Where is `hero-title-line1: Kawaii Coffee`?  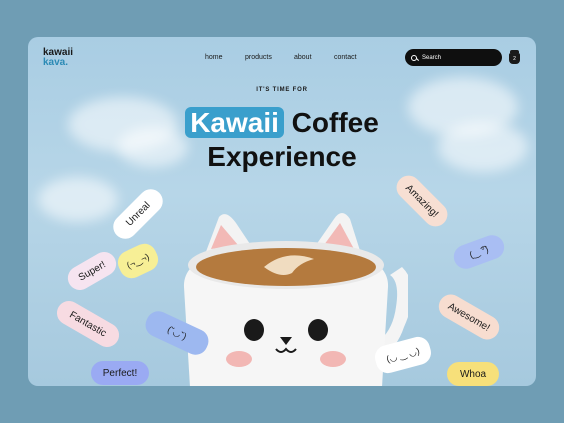 hero-title-line1: Kawaii Coffee is located at coordinates (282, 123).